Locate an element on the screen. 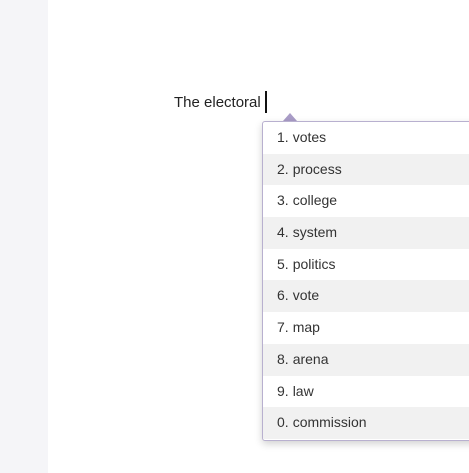 This screenshot has width=469, height=473. suggestion-number: 6. is located at coordinates (283, 295).